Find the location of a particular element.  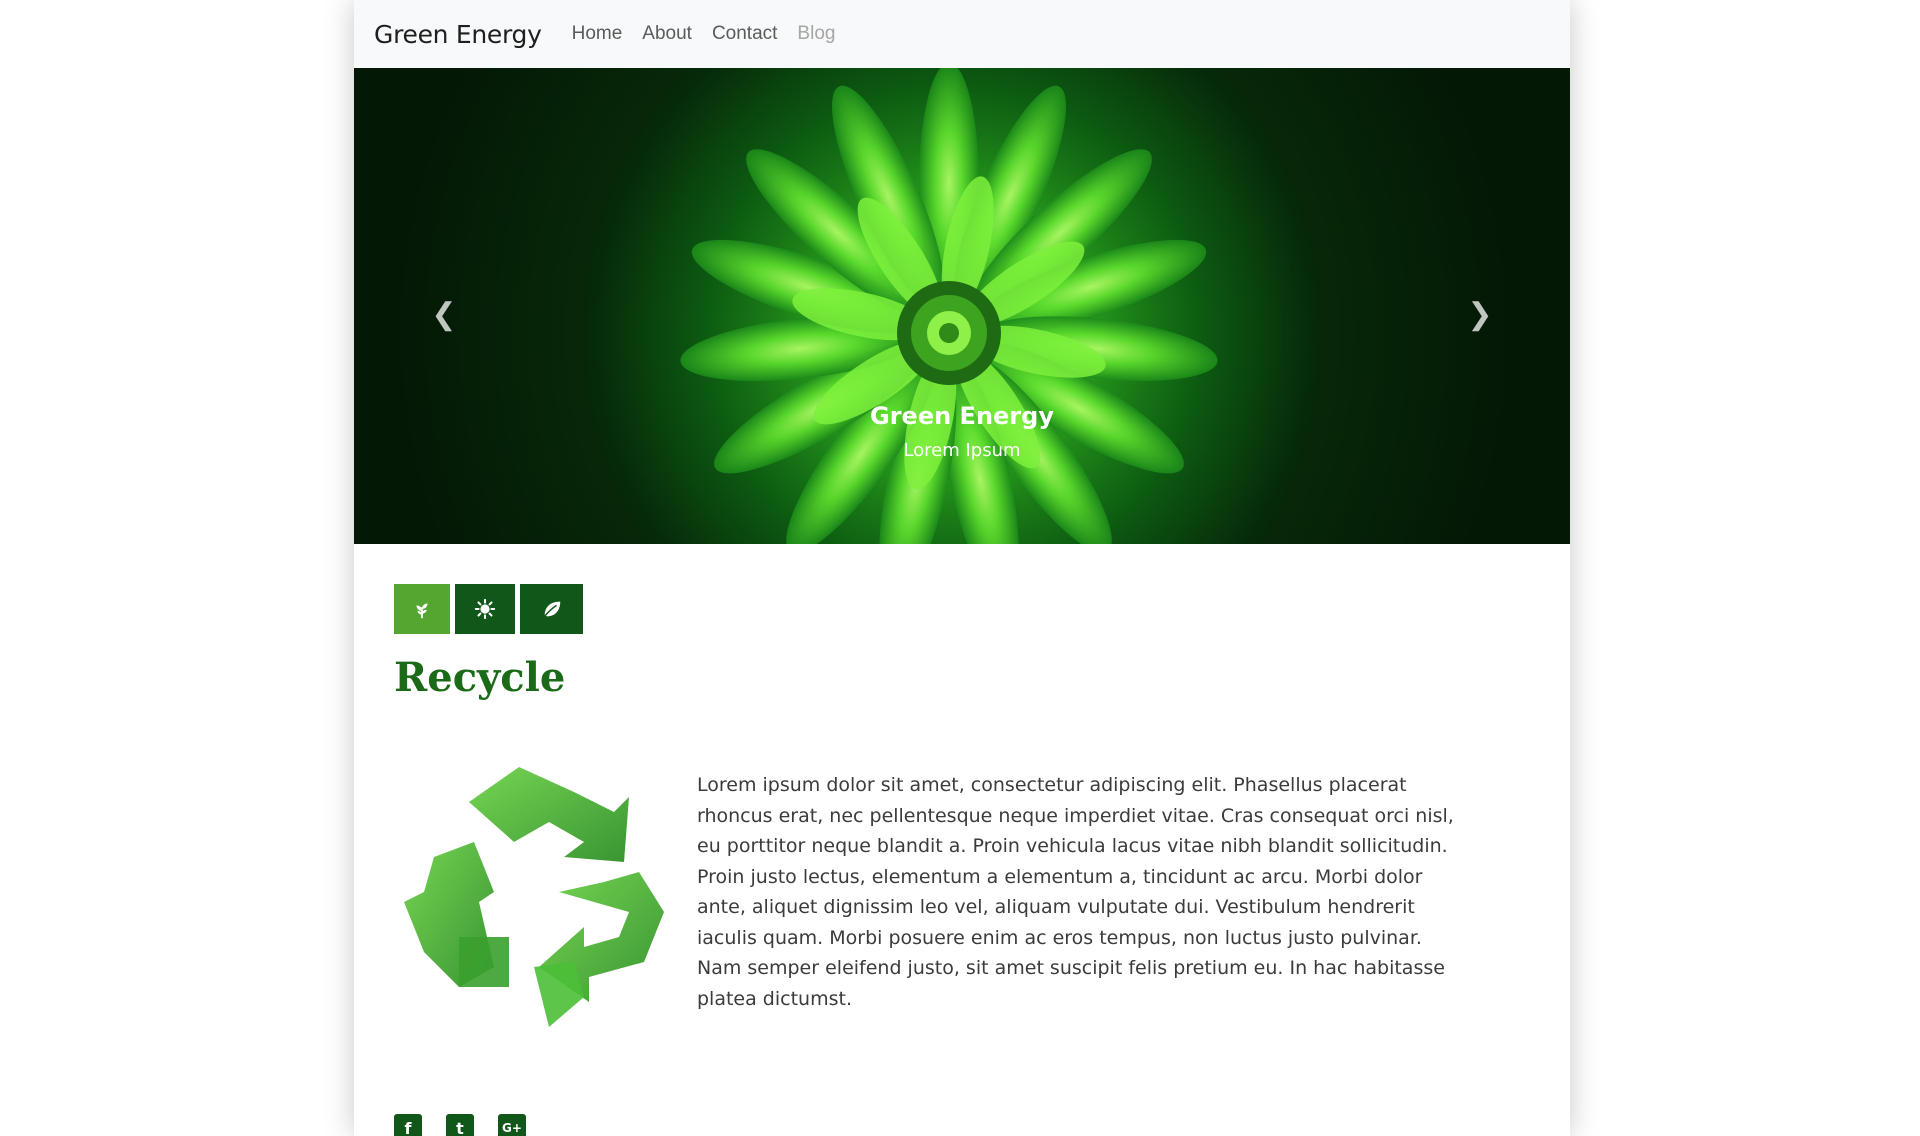

recycle-image is located at coordinates (534, 897).